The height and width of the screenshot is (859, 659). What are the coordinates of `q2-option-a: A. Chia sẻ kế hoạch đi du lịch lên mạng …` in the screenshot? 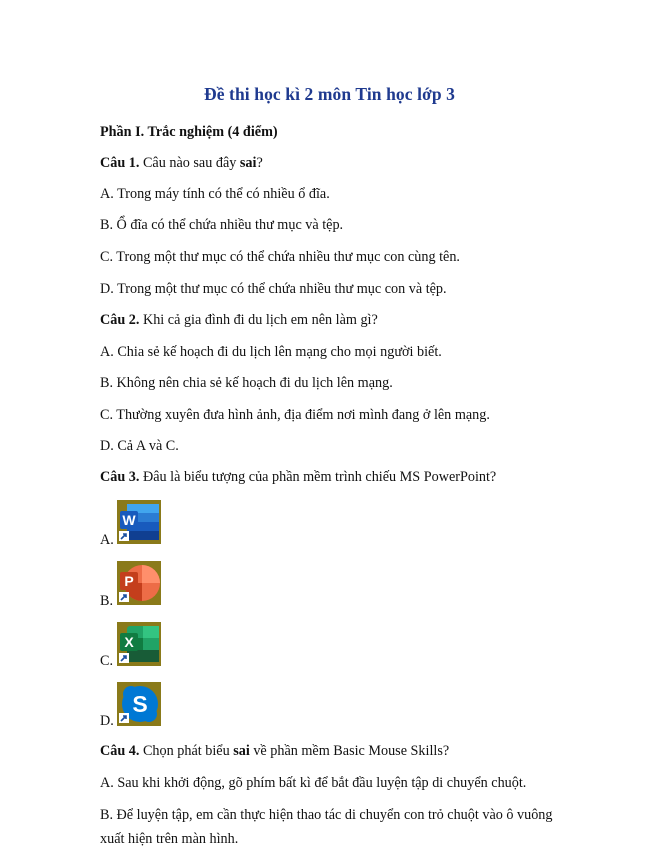 It's located at (271, 352).